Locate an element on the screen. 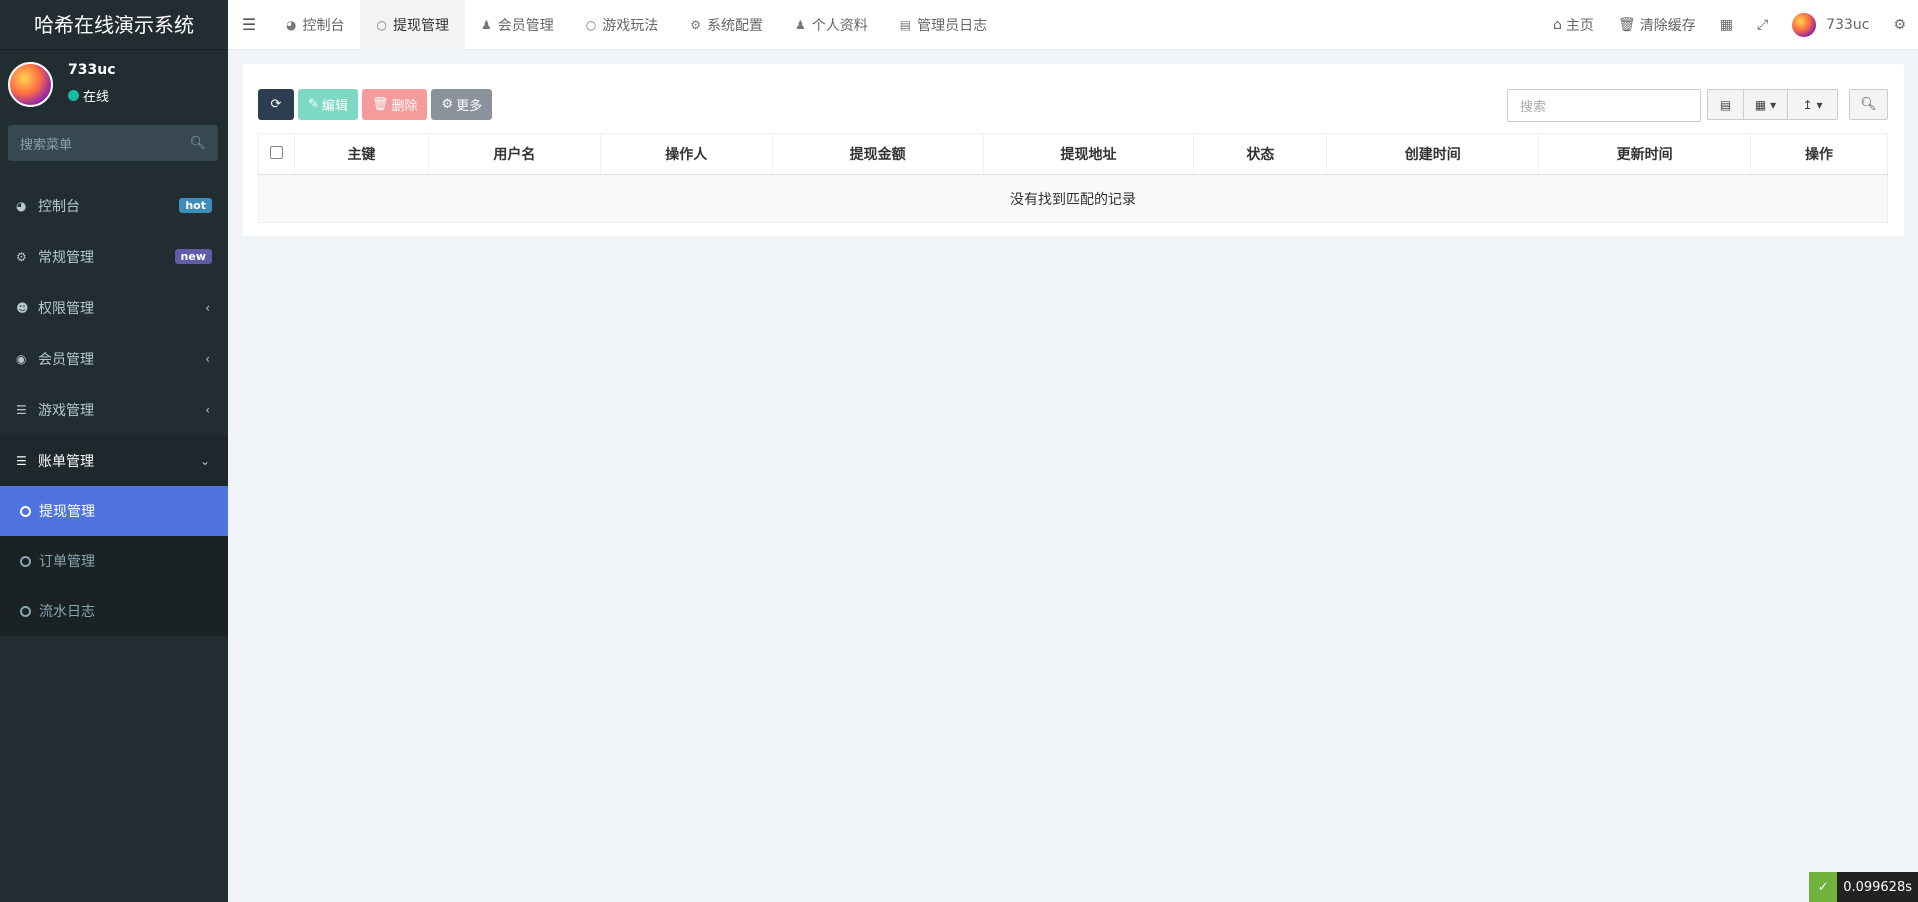  sidebar-subitem-label: 订单管理 is located at coordinates (67, 562).